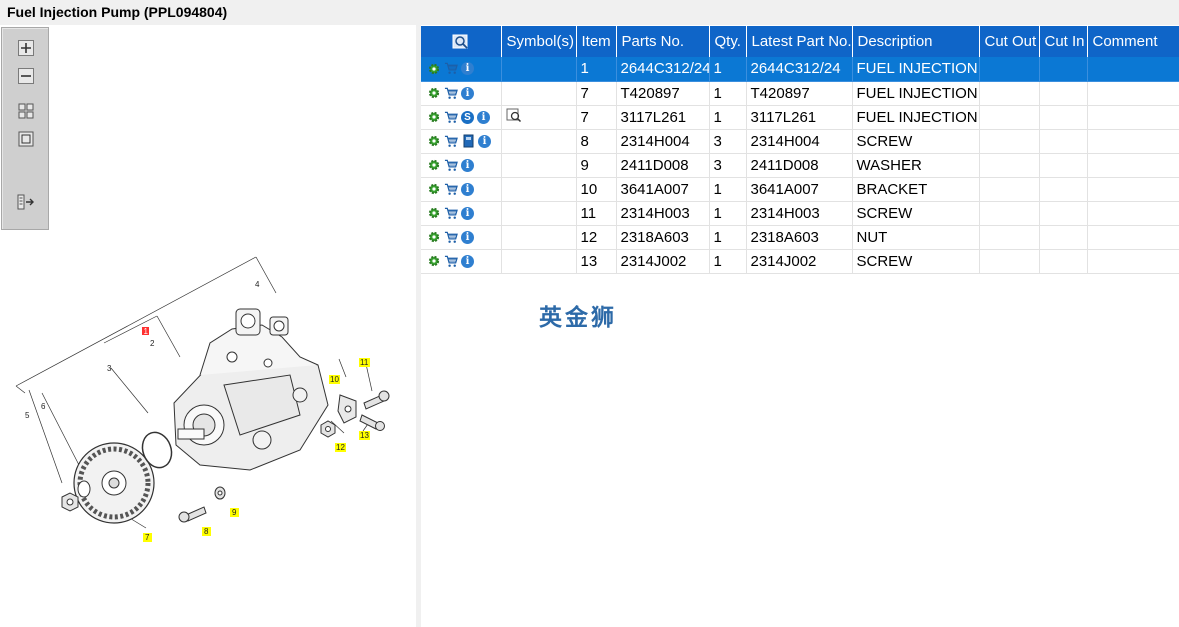 This screenshot has width=1179, height=627. What do you see at coordinates (234, 512) in the screenshot?
I see `callout-9: 9` at bounding box center [234, 512].